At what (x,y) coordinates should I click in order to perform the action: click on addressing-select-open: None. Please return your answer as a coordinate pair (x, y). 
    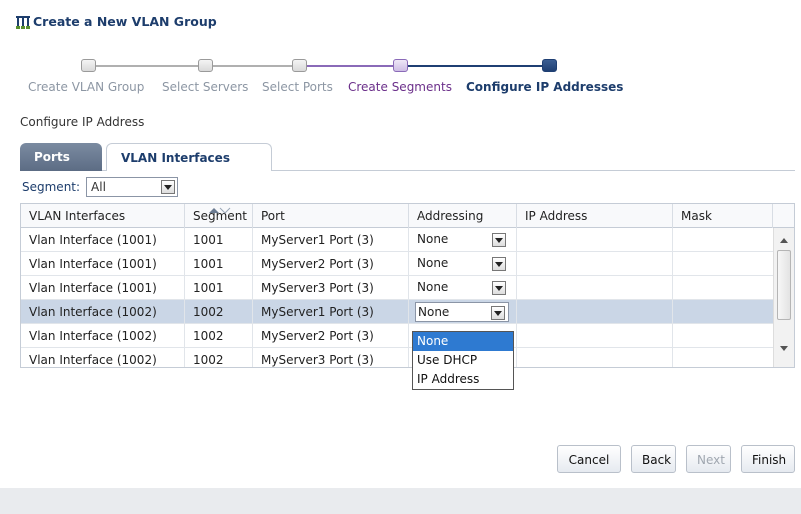
    Looking at the image, I should click on (462, 312).